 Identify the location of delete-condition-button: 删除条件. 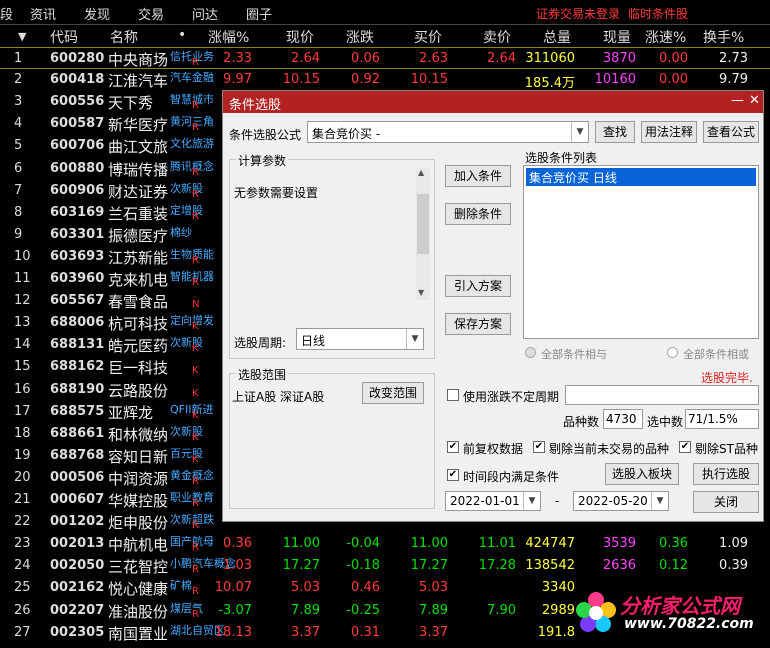
(478, 214).